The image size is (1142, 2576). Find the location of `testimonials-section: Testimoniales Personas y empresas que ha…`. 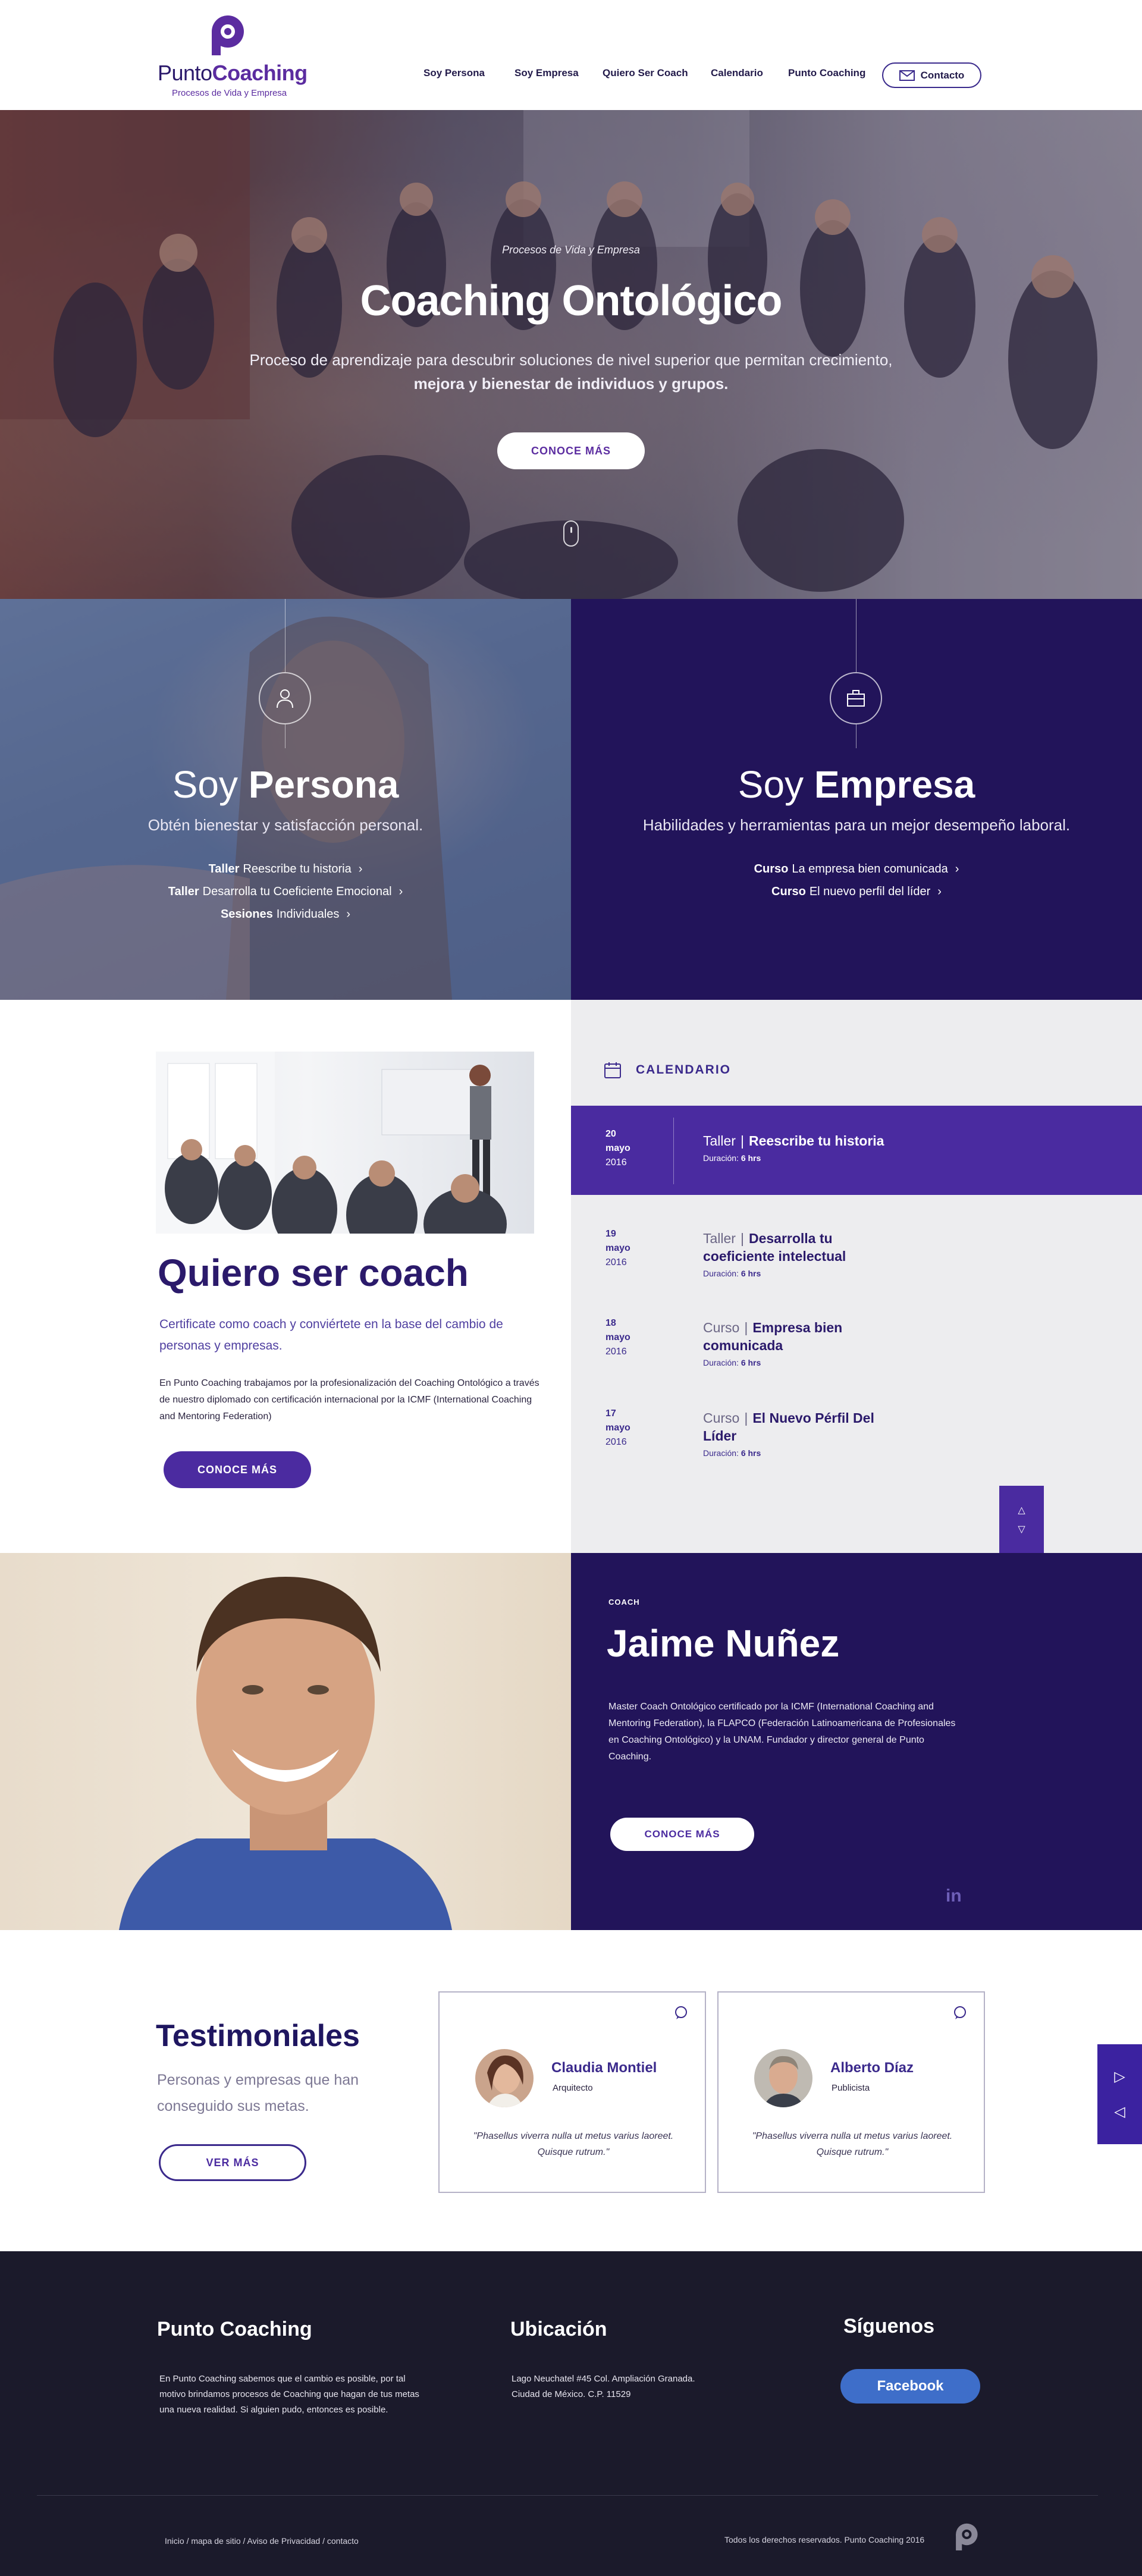

testimonials-section: Testimoniales Personas y empresas que ha… is located at coordinates (571, 2090).